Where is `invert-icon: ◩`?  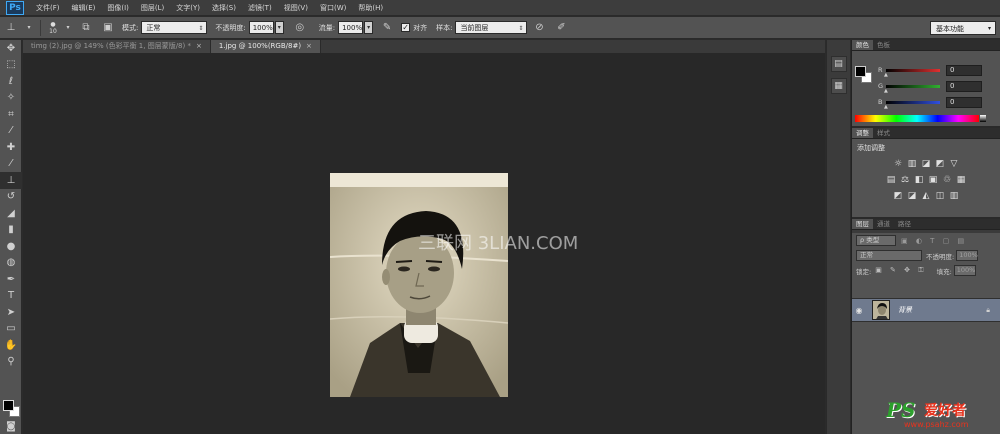
invert-icon: ◩ is located at coordinates (898, 196).